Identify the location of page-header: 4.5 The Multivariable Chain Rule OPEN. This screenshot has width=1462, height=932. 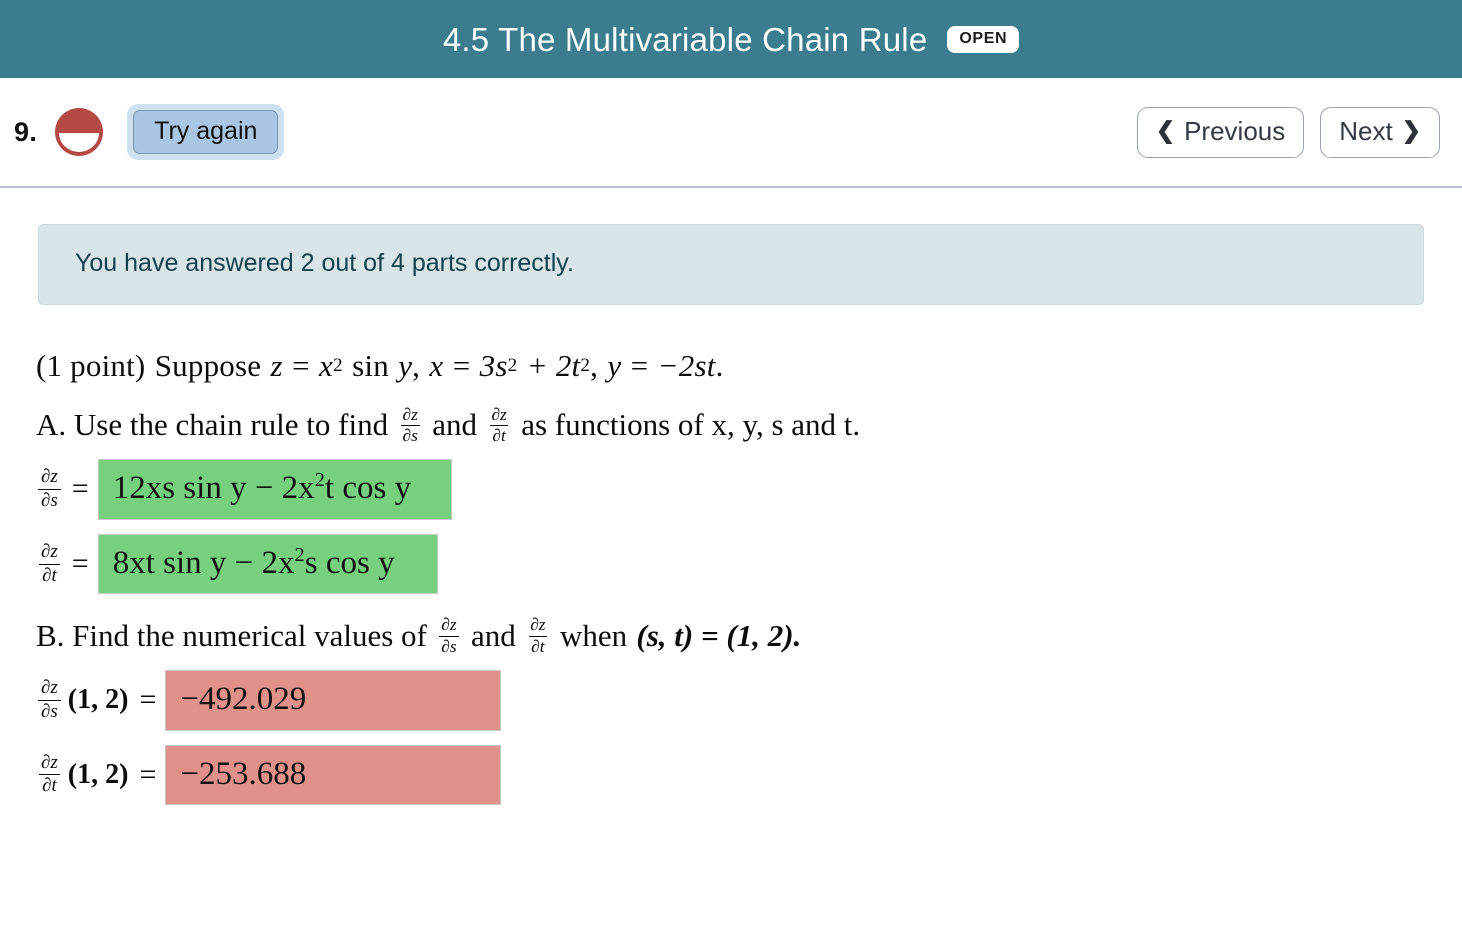
(731, 39).